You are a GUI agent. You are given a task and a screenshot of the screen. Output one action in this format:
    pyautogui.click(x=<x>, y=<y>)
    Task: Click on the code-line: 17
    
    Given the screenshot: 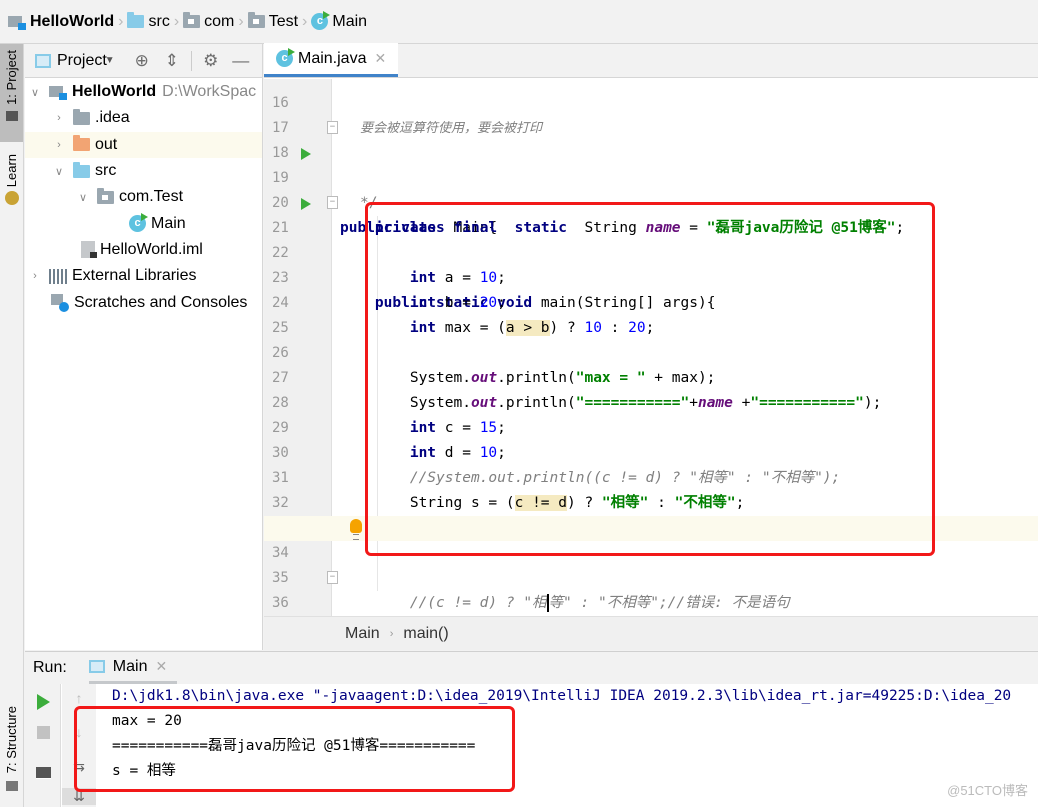 What is the action you would take?
    pyautogui.click(x=280, y=128)
    